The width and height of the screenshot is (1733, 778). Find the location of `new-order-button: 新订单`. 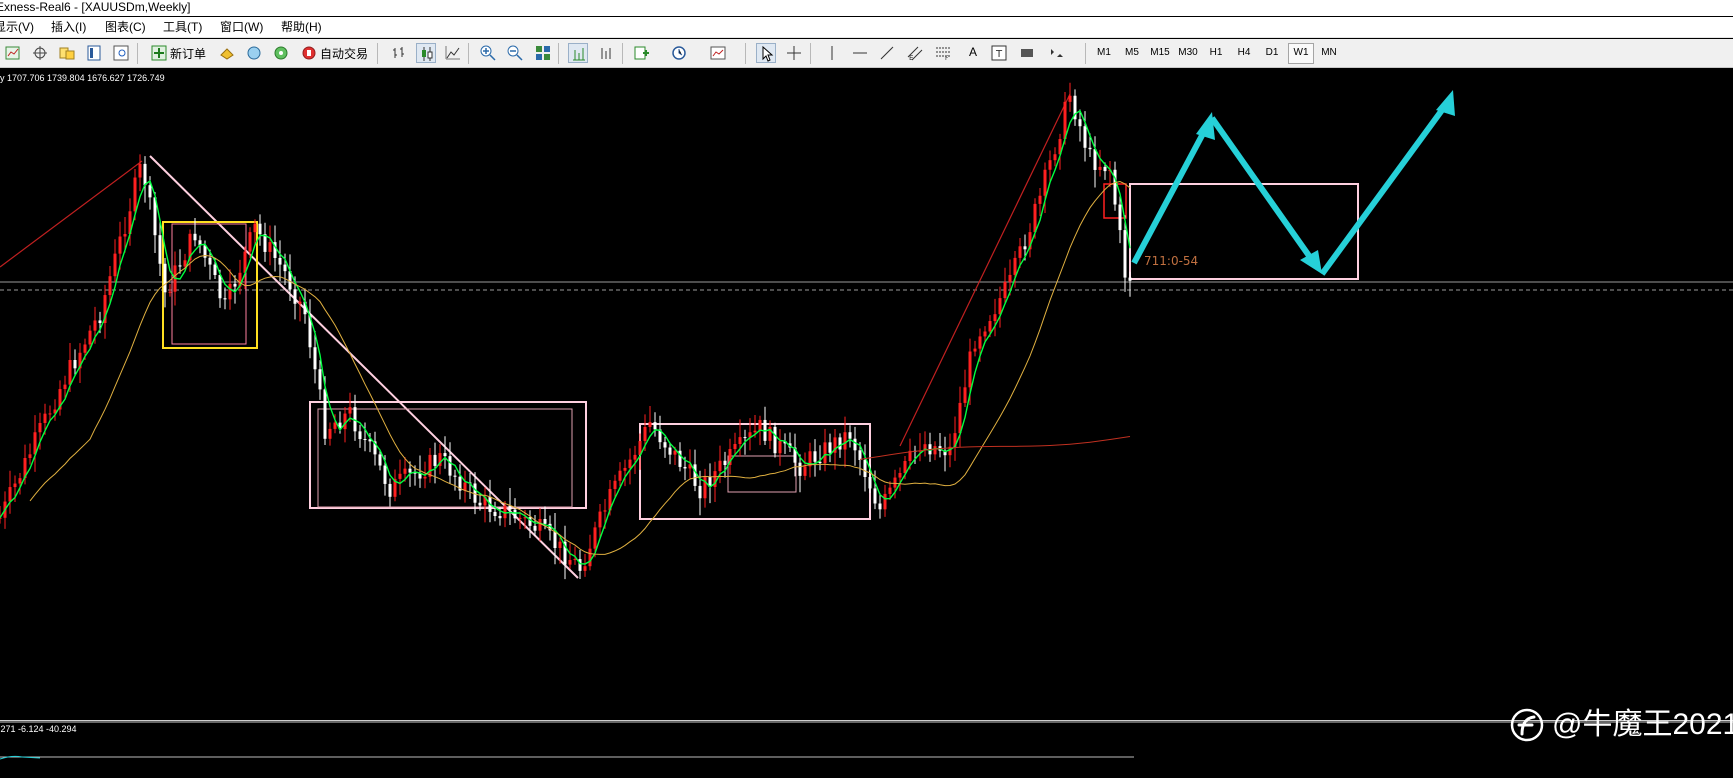

new-order-button: 新订单 is located at coordinates (188, 53).